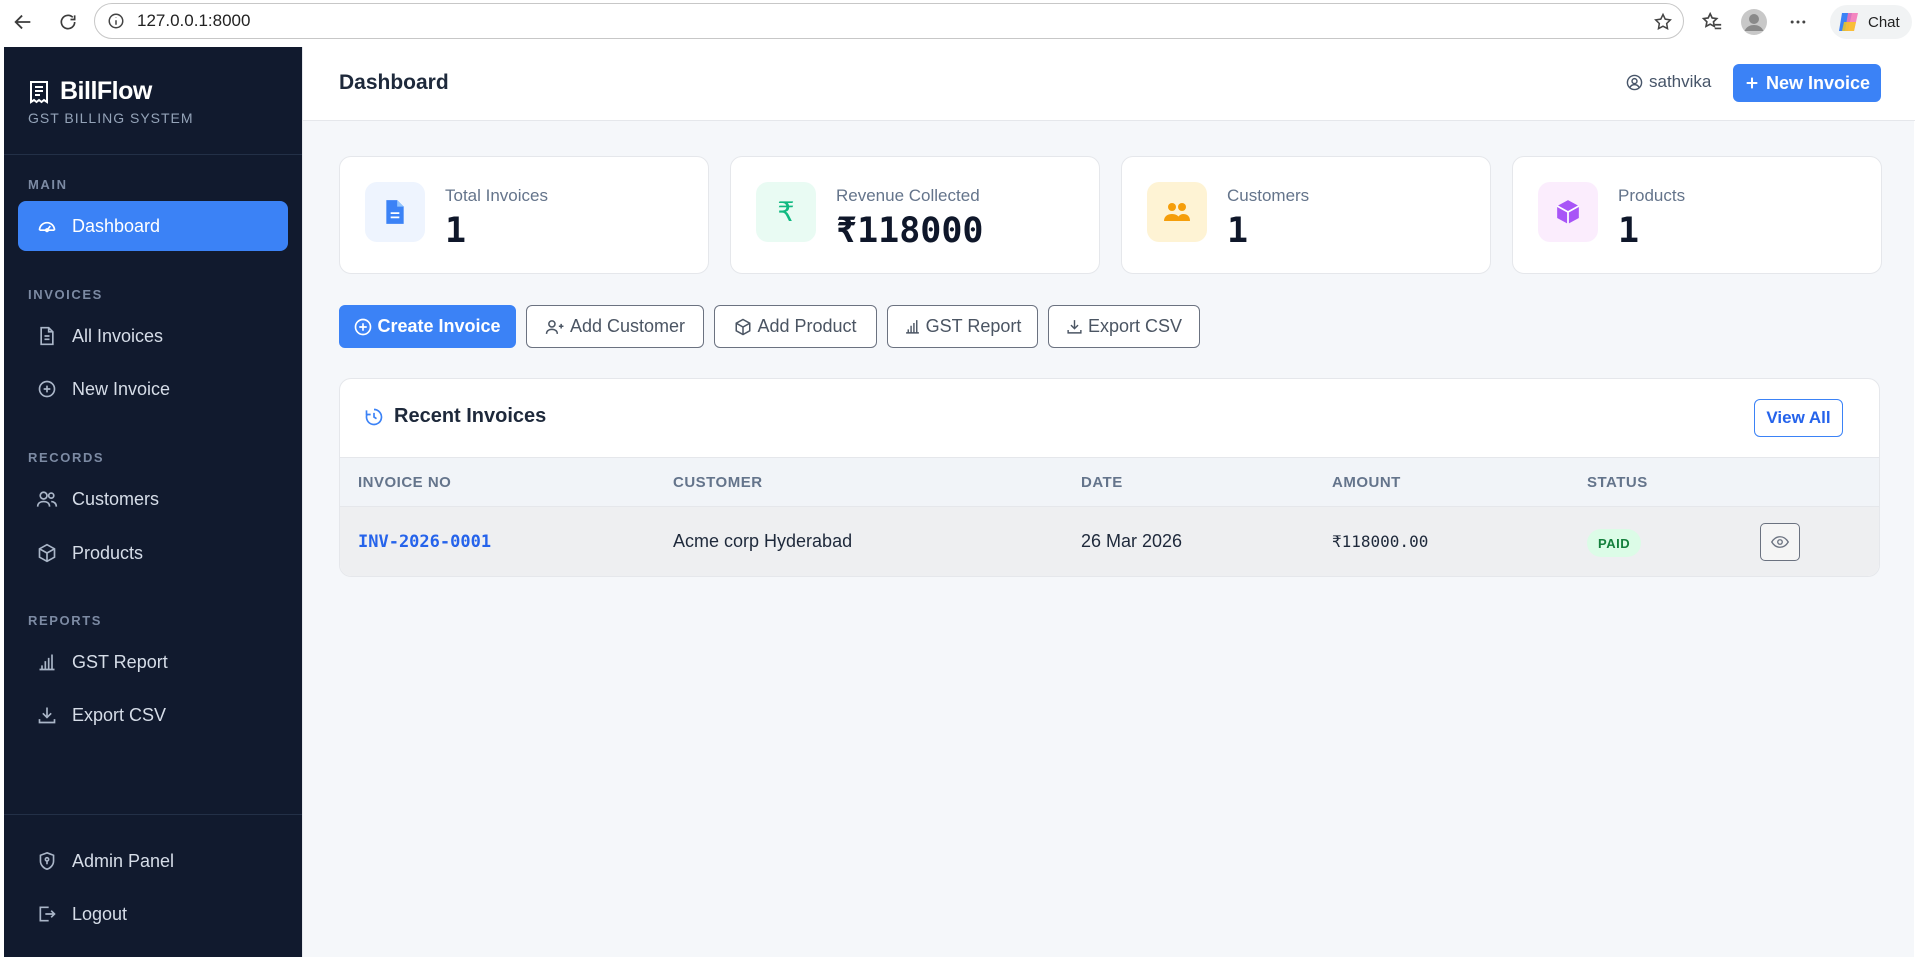  I want to click on view-all-button: View All, so click(1798, 418).